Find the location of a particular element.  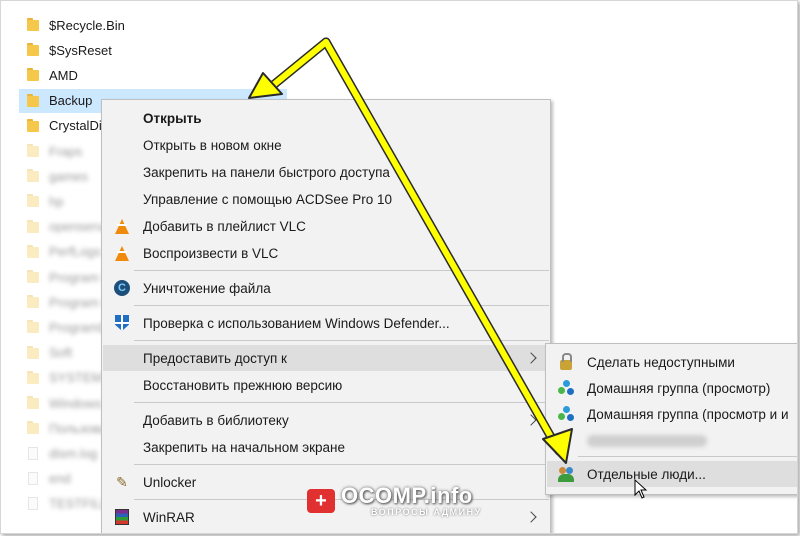

menu-item-pin-quick-access: Закрепить на панели быстрого доступа is located at coordinates (326, 172).